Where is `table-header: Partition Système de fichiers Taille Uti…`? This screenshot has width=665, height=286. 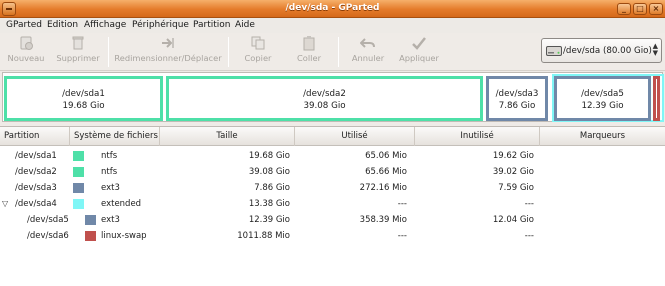
table-header: Partition Système de fichiers Taille Uti… is located at coordinates (332, 136).